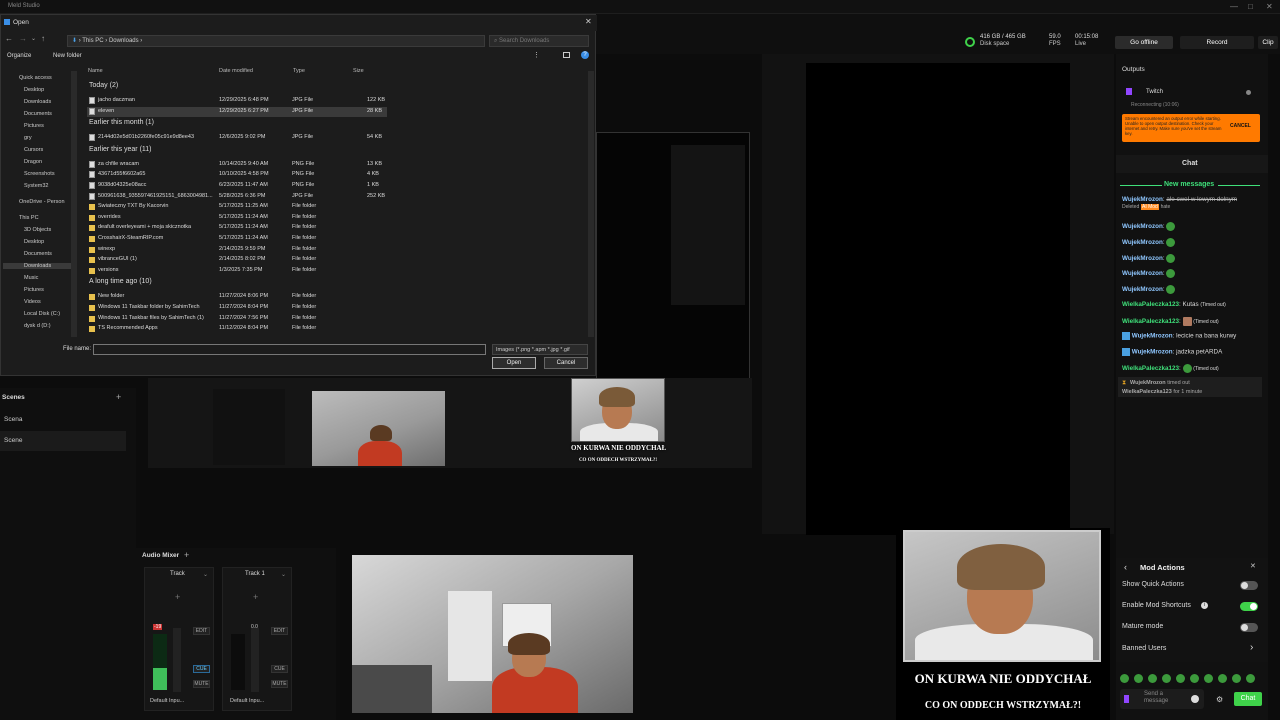  I want to click on nav-item: 3D Objects, so click(37, 230).